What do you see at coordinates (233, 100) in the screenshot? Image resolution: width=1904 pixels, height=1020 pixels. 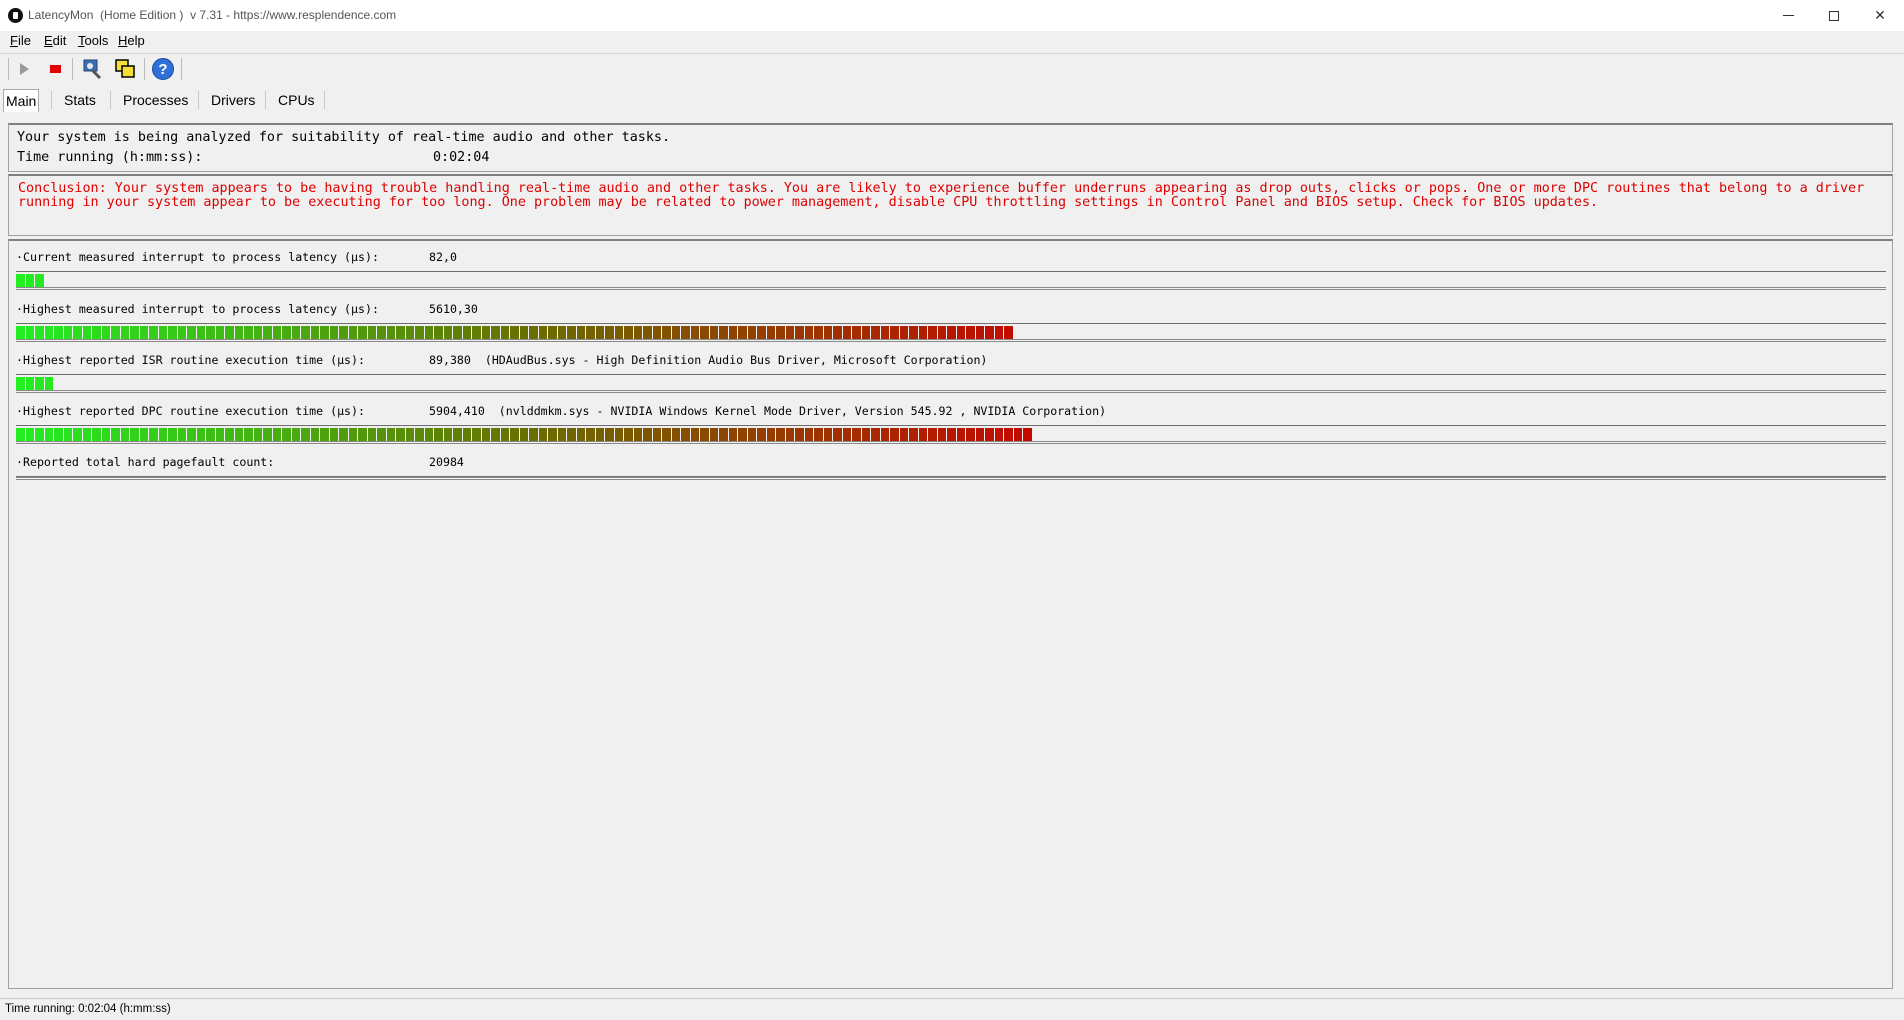 I see `tab-drivers: Drivers` at bounding box center [233, 100].